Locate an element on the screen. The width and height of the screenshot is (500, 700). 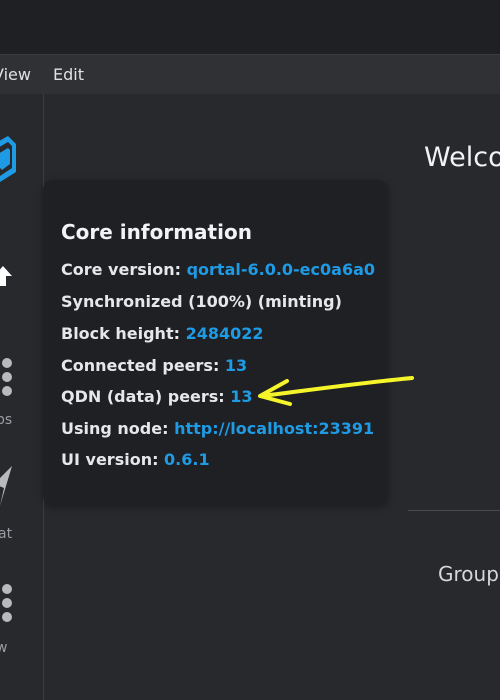
apps-dots-icon is located at coordinates (12, 378).